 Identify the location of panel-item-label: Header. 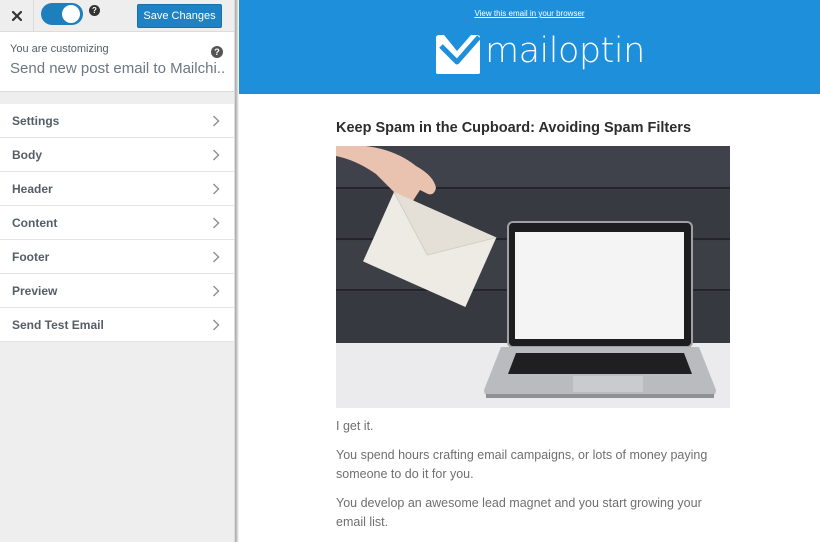
(32, 188).